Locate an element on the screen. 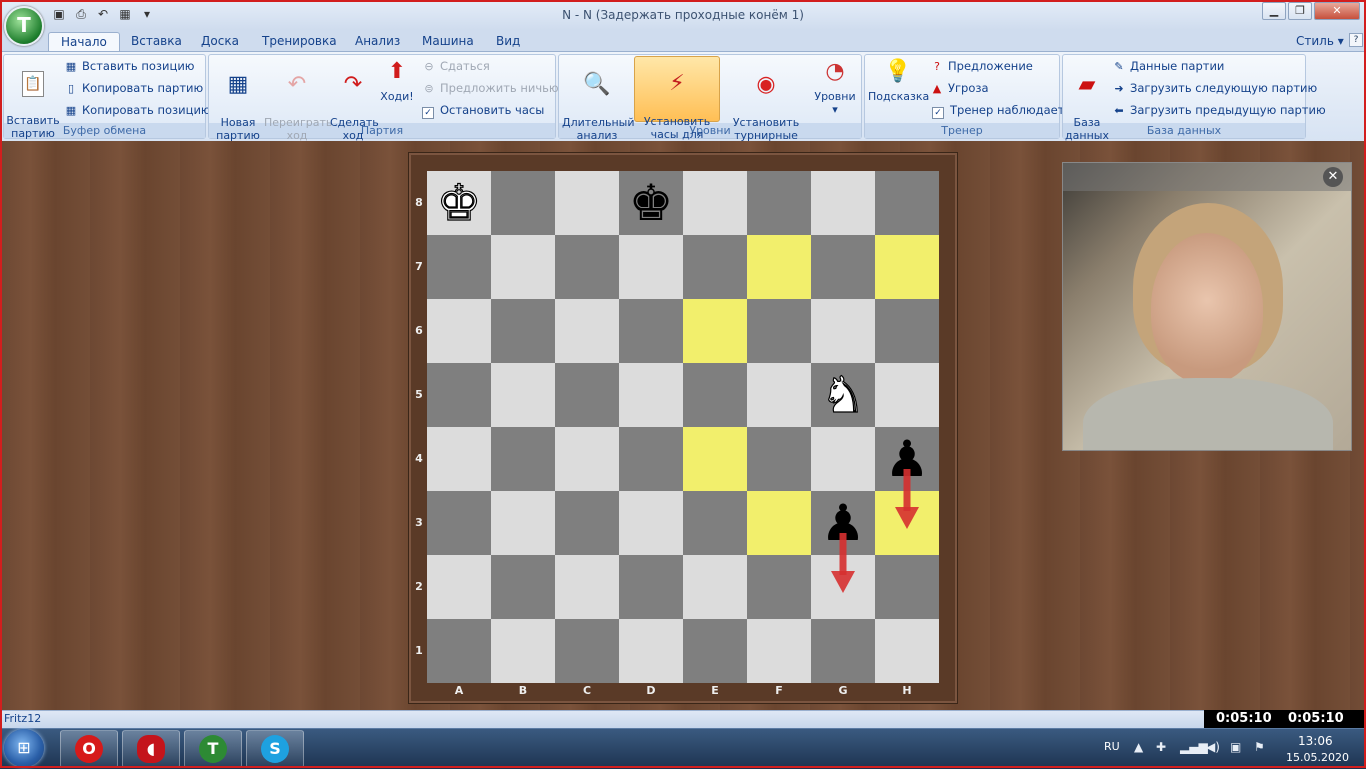 The height and width of the screenshot is (769, 1366). make-move-button: ↷ Сделать ход is located at coordinates (354, 100).